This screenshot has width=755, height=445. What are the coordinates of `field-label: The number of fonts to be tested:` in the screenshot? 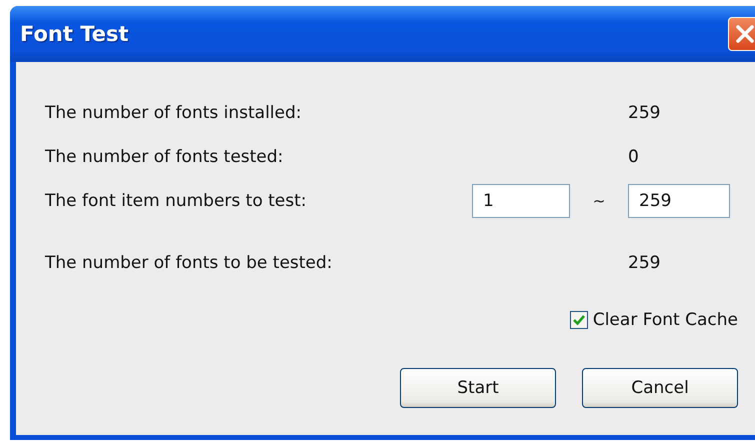 It's located at (189, 263).